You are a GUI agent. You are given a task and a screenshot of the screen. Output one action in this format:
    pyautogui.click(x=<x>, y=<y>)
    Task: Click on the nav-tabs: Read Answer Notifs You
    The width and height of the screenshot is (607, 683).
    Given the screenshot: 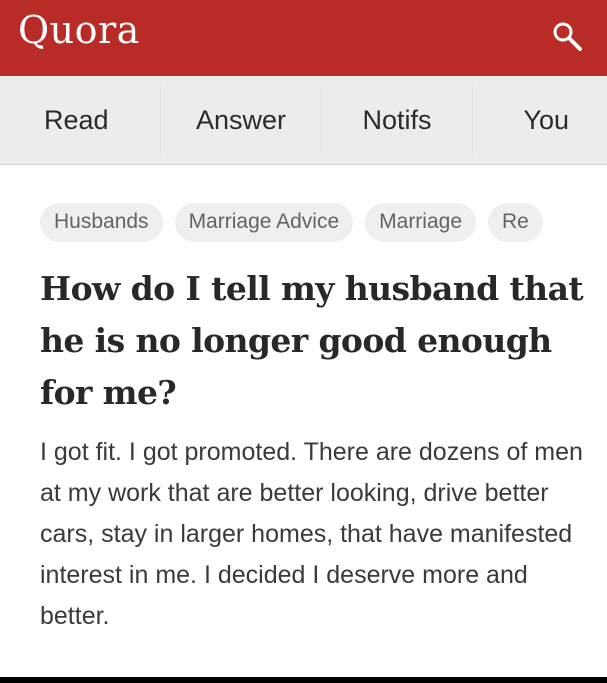 What is the action you would take?
    pyautogui.click(x=303, y=120)
    